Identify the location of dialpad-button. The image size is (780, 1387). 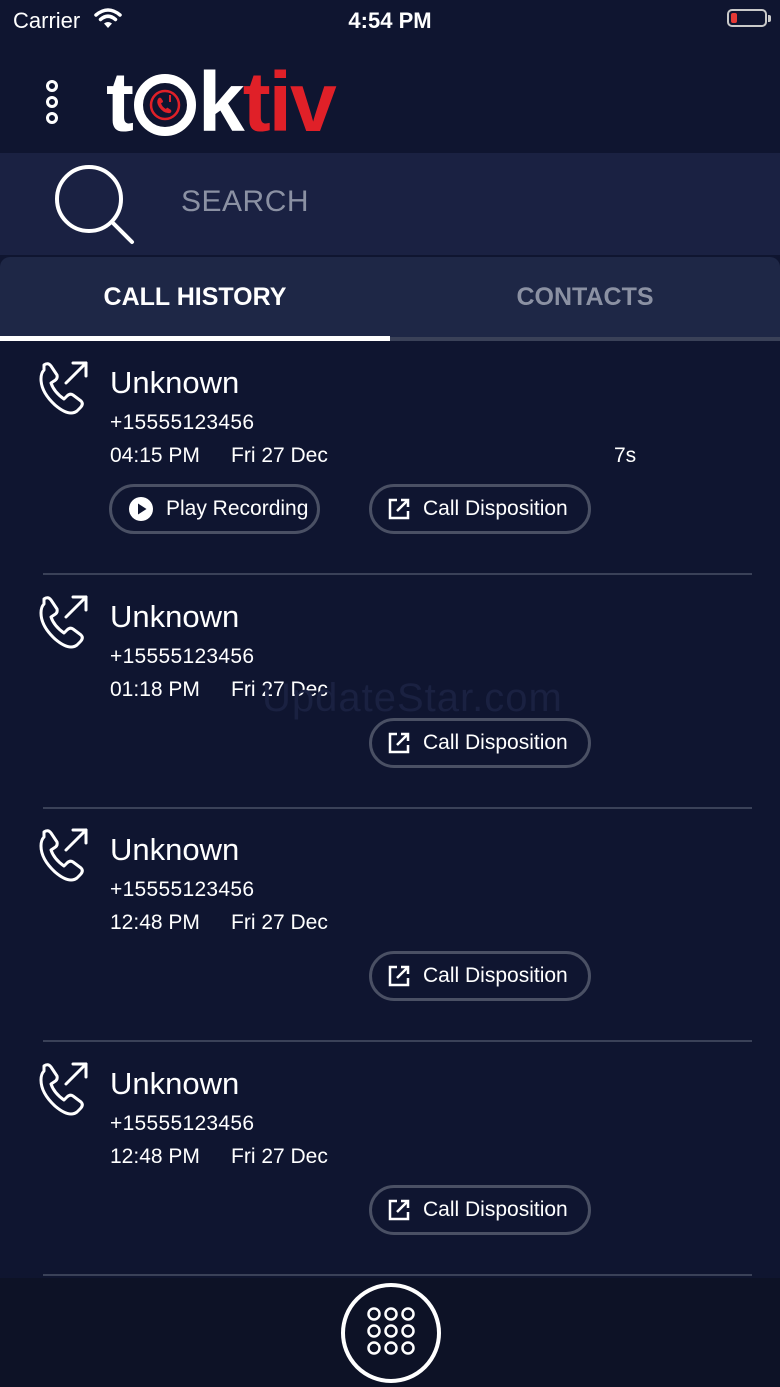
(391, 1333).